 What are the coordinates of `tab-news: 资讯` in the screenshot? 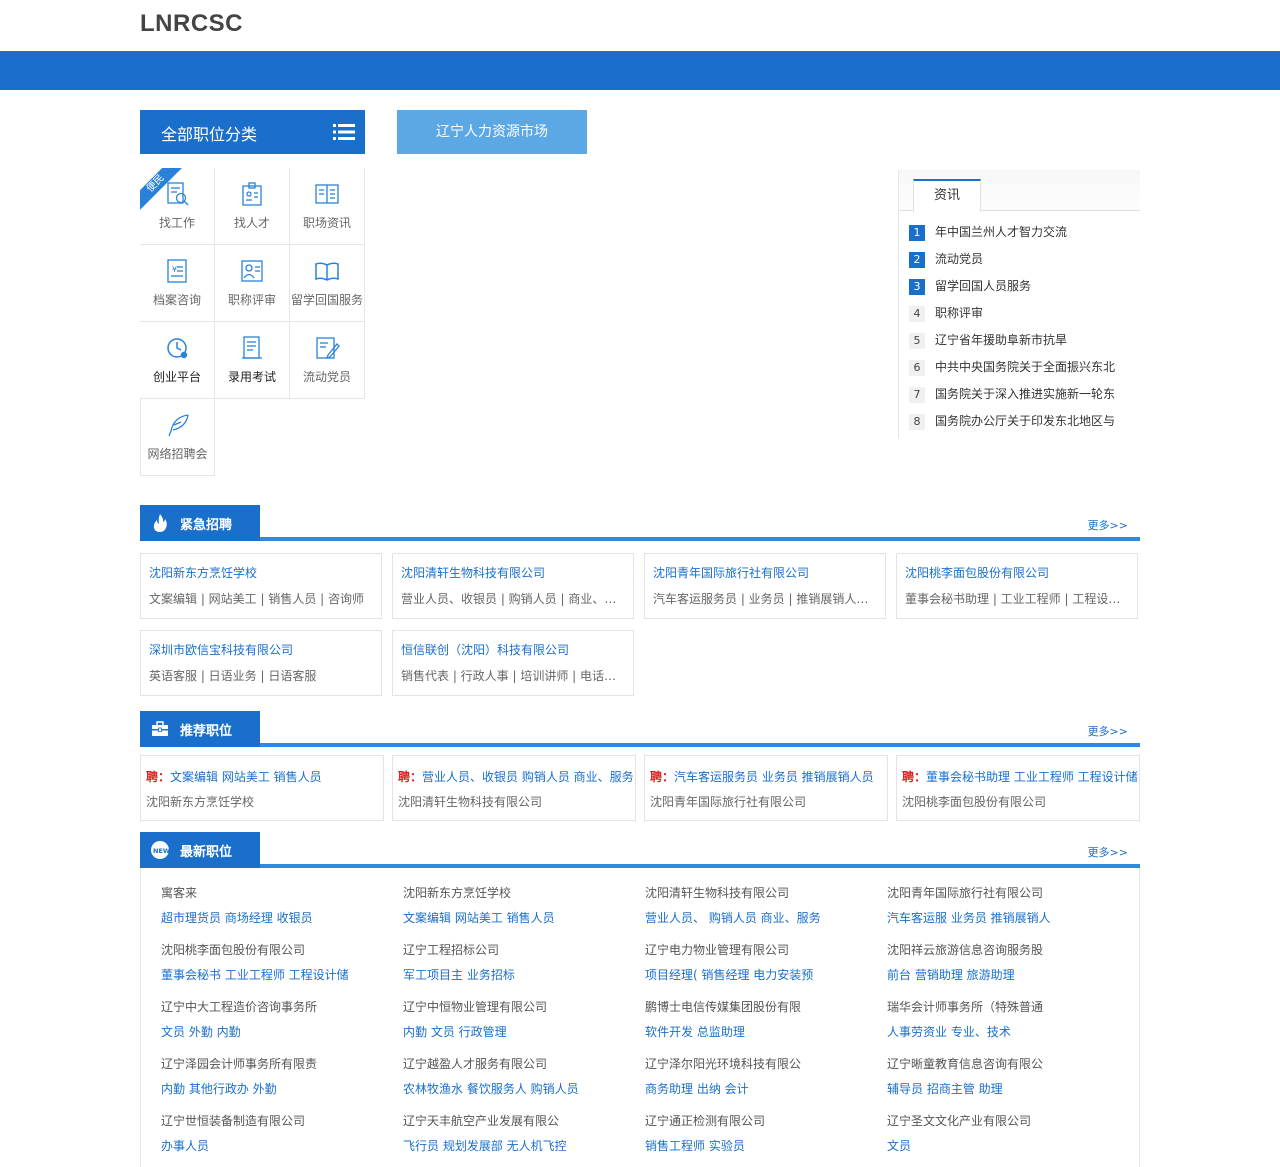 It's located at (947, 195).